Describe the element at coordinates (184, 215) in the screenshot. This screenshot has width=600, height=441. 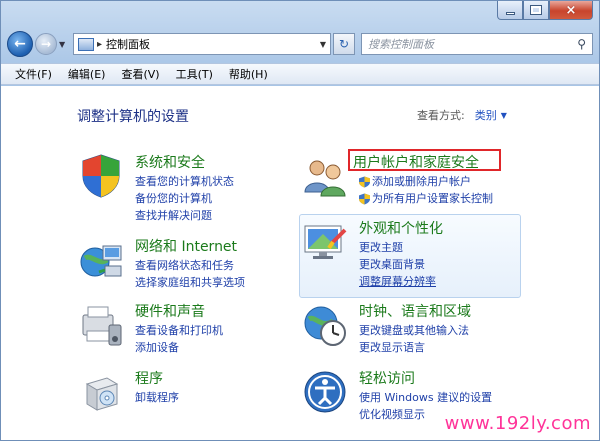
I see `link-find-fix-problems: 查找并解决问题` at that location.